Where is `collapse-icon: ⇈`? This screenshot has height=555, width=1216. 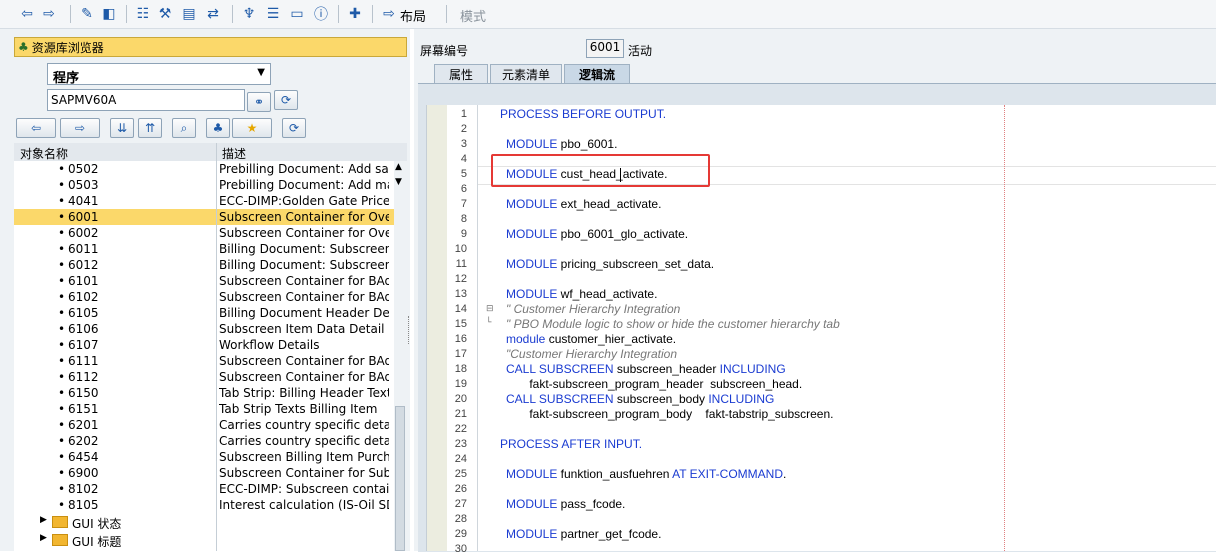 collapse-icon: ⇈ is located at coordinates (150, 128).